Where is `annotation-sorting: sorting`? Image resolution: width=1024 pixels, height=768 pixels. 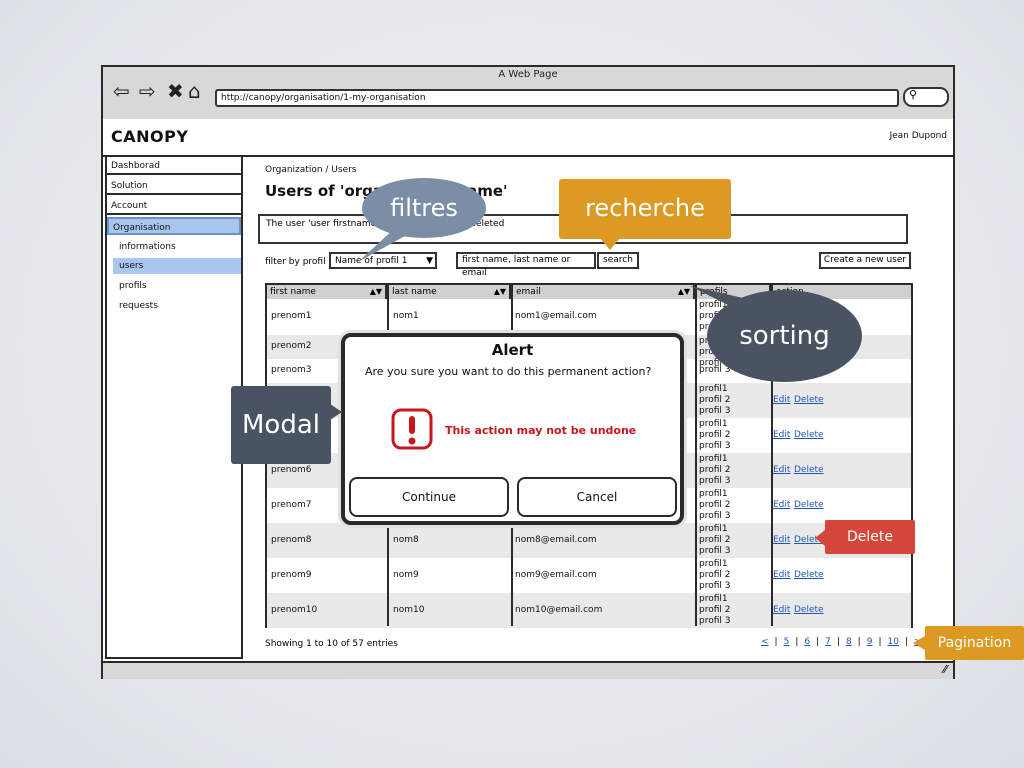
annotation-sorting: sorting is located at coordinates (784, 336).